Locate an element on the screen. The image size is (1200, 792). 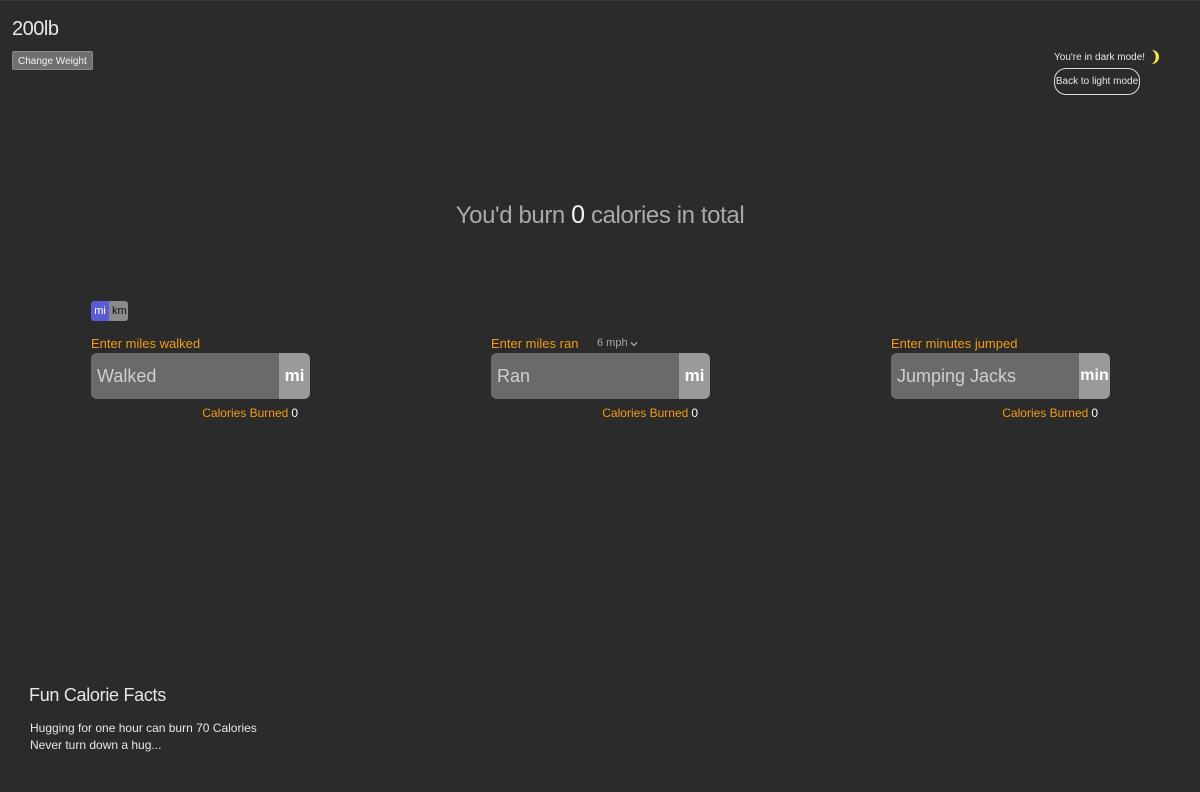
run-burned-label: Calories Burned is located at coordinates (645, 413).